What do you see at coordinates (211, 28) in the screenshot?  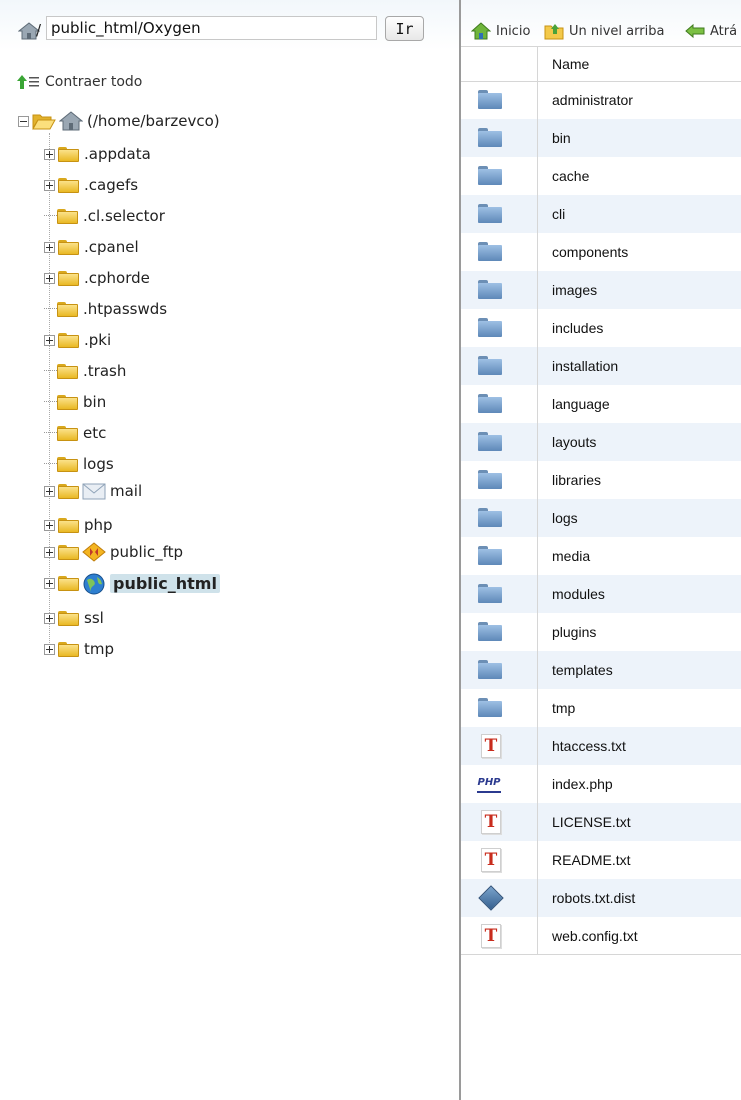 I see `path-input` at bounding box center [211, 28].